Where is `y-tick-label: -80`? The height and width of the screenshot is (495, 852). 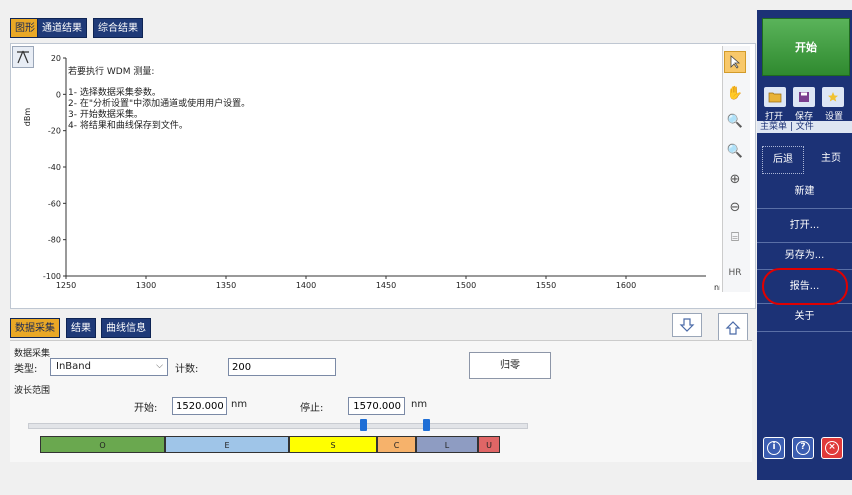 y-tick-label: -80 is located at coordinates (54, 240).